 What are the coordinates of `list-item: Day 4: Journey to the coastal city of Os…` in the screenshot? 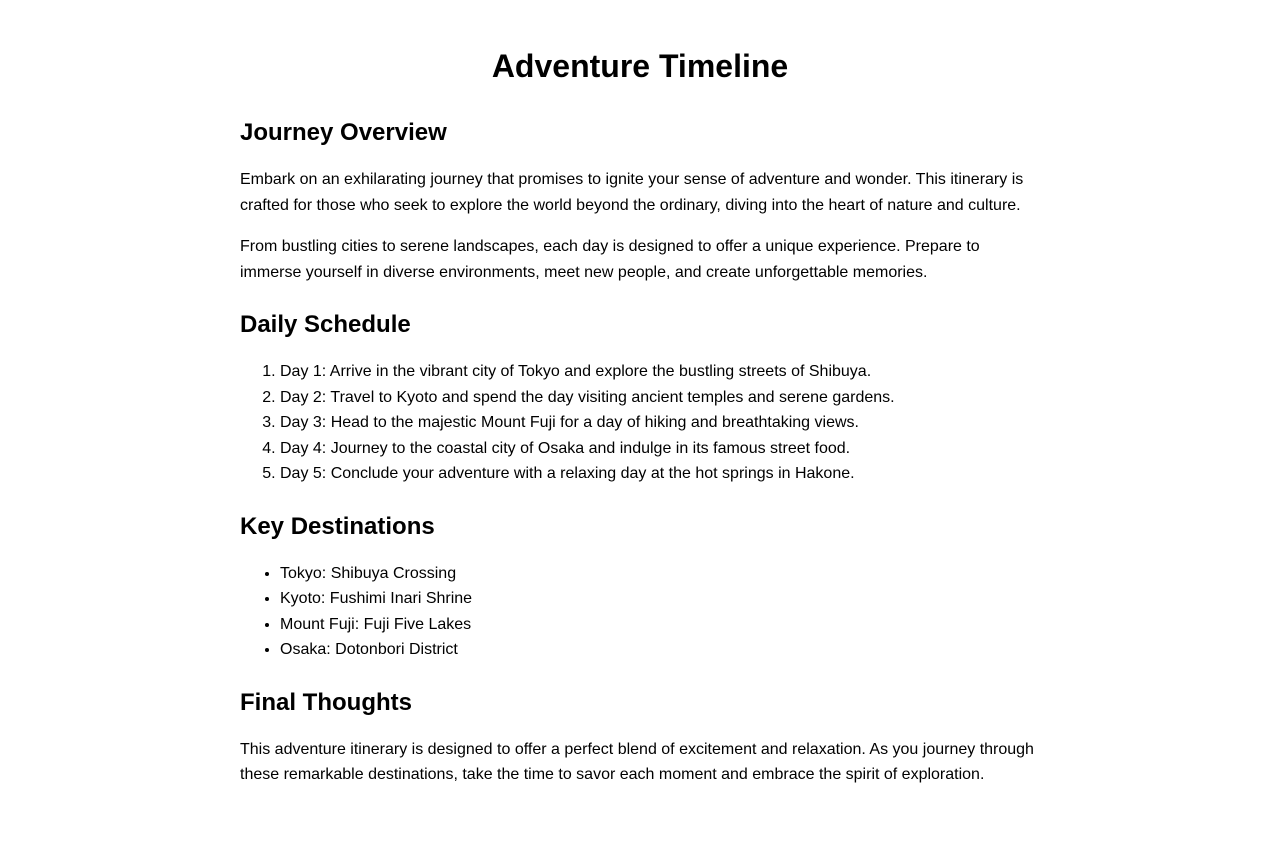 It's located at (660, 449).